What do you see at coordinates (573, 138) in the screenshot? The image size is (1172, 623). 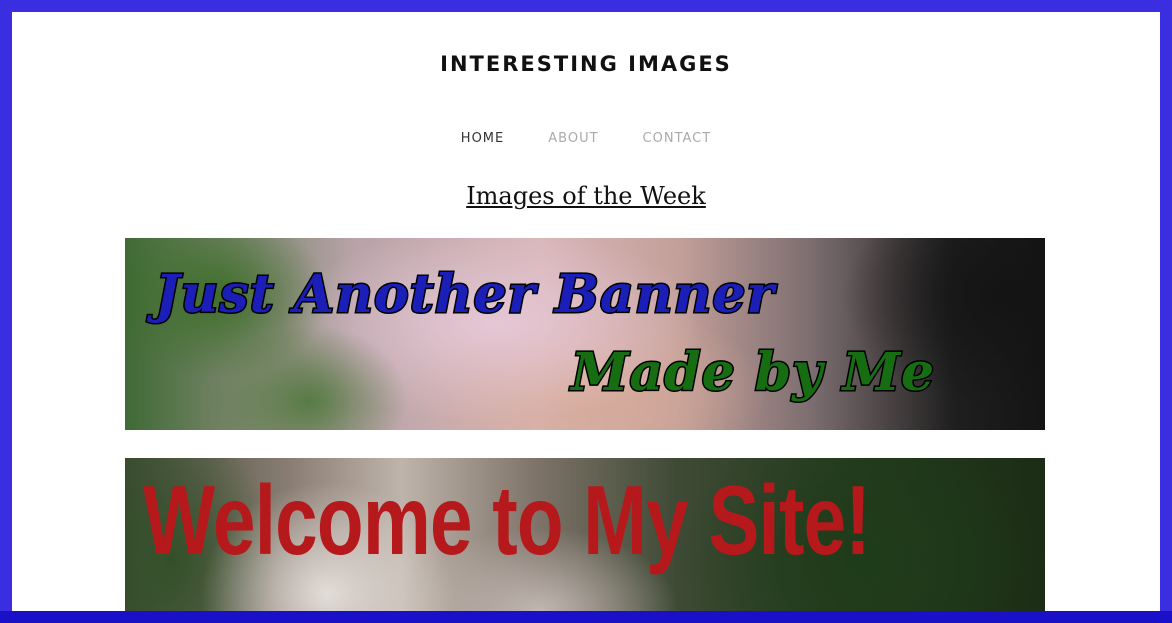 I see `nav-item-about: ABOUT` at bounding box center [573, 138].